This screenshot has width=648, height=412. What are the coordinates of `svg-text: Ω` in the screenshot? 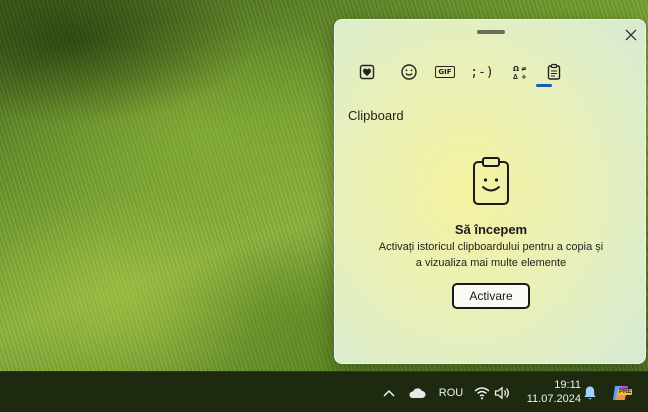 It's located at (516, 69).